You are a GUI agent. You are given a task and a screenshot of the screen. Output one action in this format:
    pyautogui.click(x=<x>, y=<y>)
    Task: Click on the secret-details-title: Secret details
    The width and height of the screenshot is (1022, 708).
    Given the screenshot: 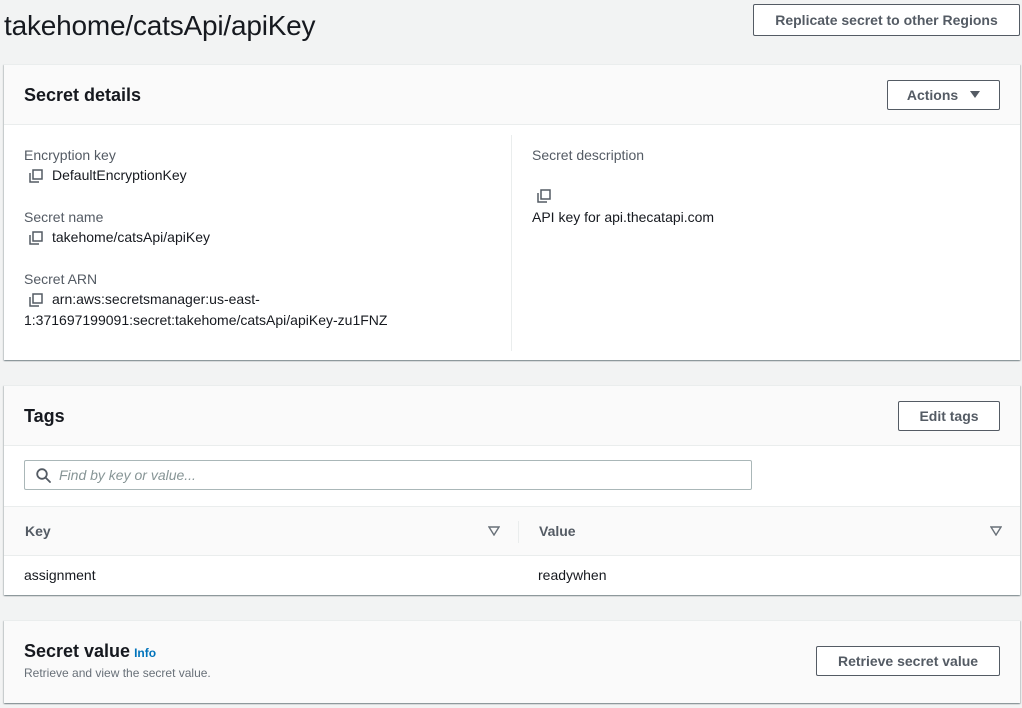 What is the action you would take?
    pyautogui.click(x=83, y=95)
    